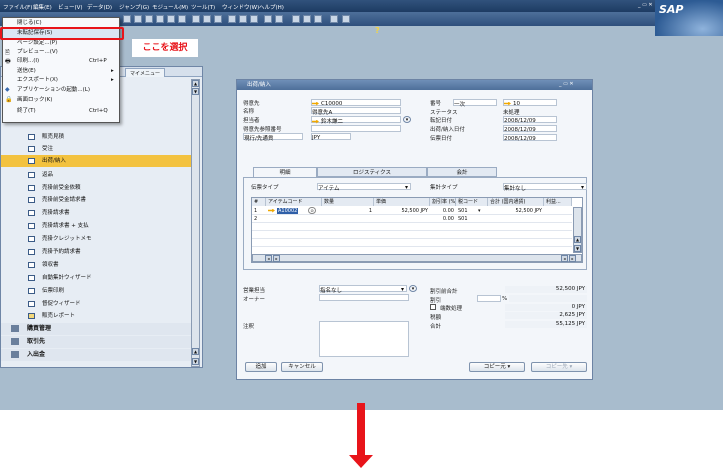 The width and height of the screenshot is (723, 474). I want to click on toolbar-layout-icon, so click(346, 19).